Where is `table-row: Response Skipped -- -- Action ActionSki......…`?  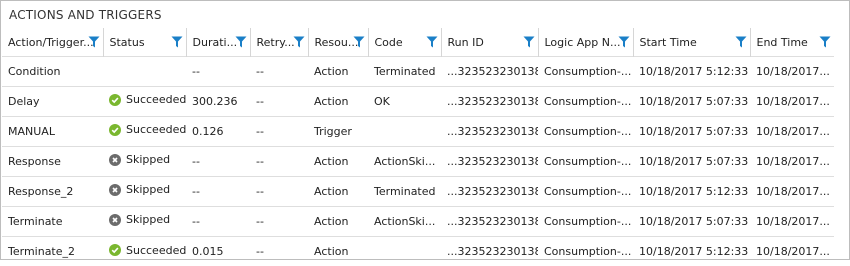 table-row: Response Skipped -- -- Action ActionSki......… is located at coordinates (418, 161).